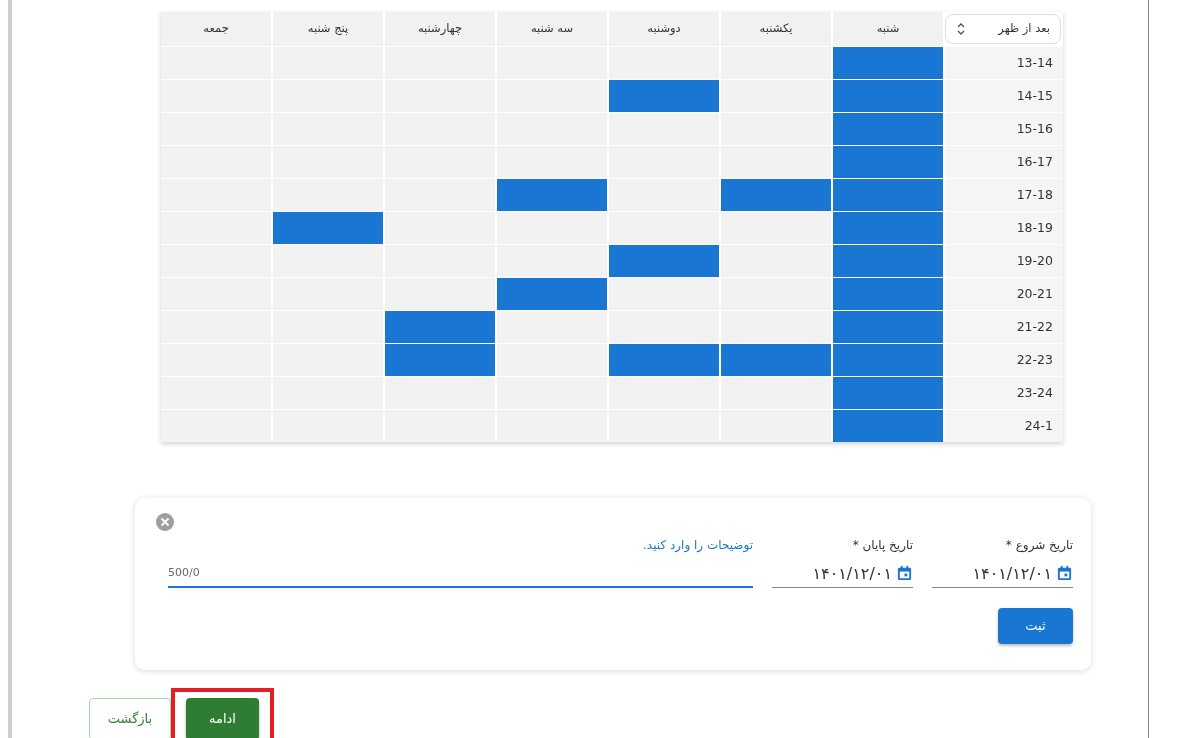 This screenshot has width=1197, height=738. I want to click on time-cell: 22-23, so click(1004, 360).